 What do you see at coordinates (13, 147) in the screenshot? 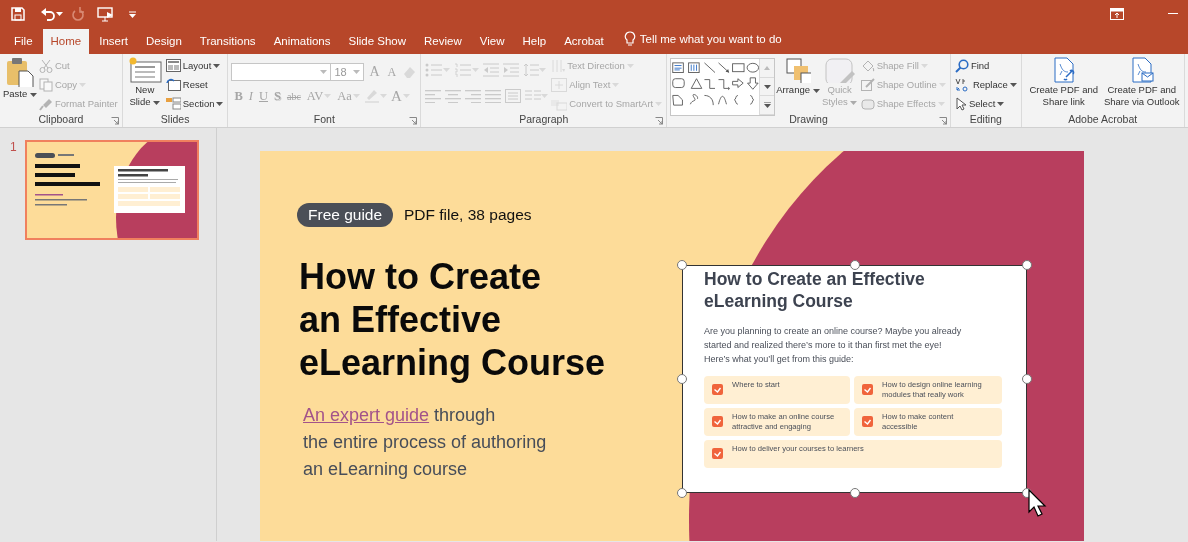
I see `slide-number: 1` at bounding box center [13, 147].